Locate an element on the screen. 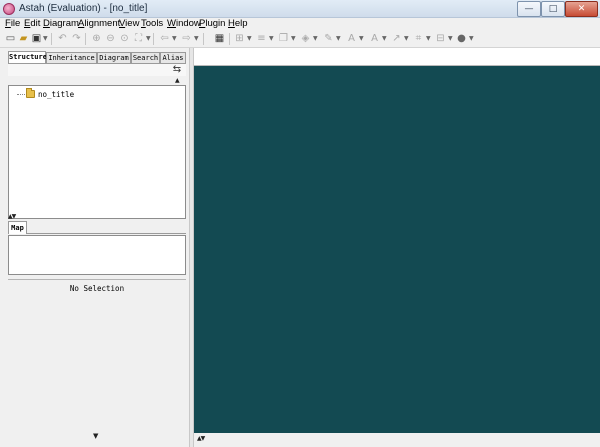 This screenshot has width=600, height=447. menu-diagram: Diagram is located at coordinates (61, 24).